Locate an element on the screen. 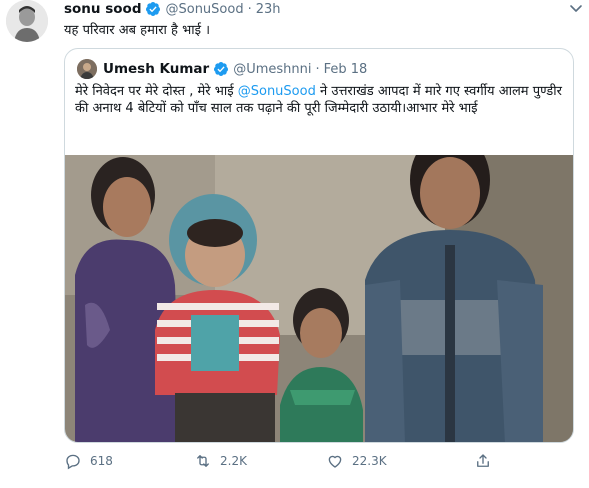 The height and width of the screenshot is (488, 589). display-name: sonu sood is located at coordinates (102, 9).